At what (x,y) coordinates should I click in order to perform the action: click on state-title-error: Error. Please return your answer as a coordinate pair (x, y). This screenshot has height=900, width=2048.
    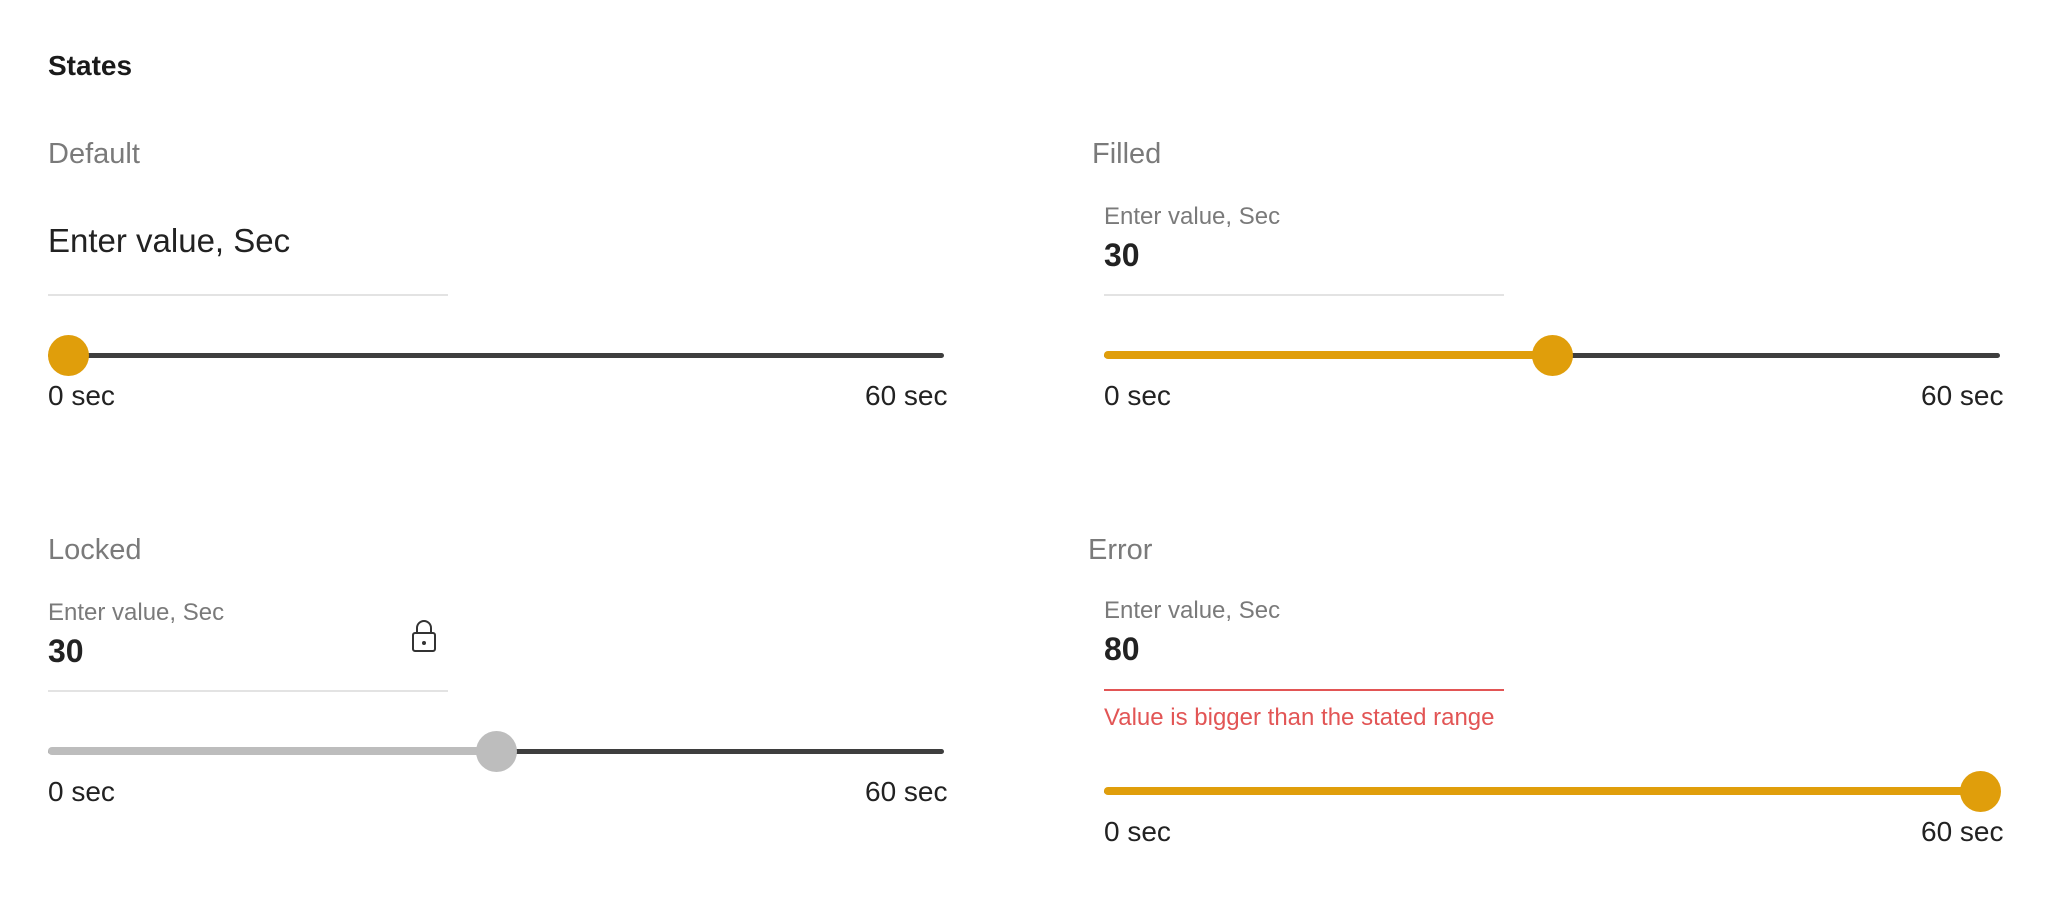
    Looking at the image, I should click on (1120, 550).